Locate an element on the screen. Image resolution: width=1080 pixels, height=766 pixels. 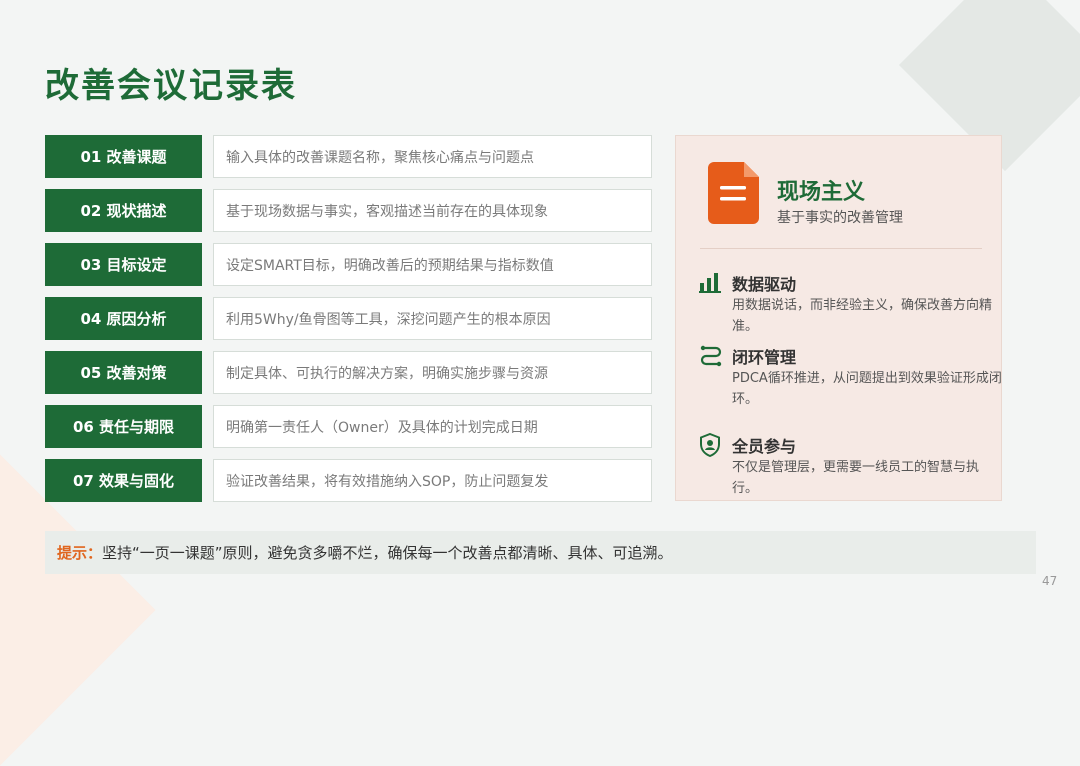
row-input-field: 基于现场数据与事实，客观描述当前存在的具体现象 is located at coordinates (432, 210).